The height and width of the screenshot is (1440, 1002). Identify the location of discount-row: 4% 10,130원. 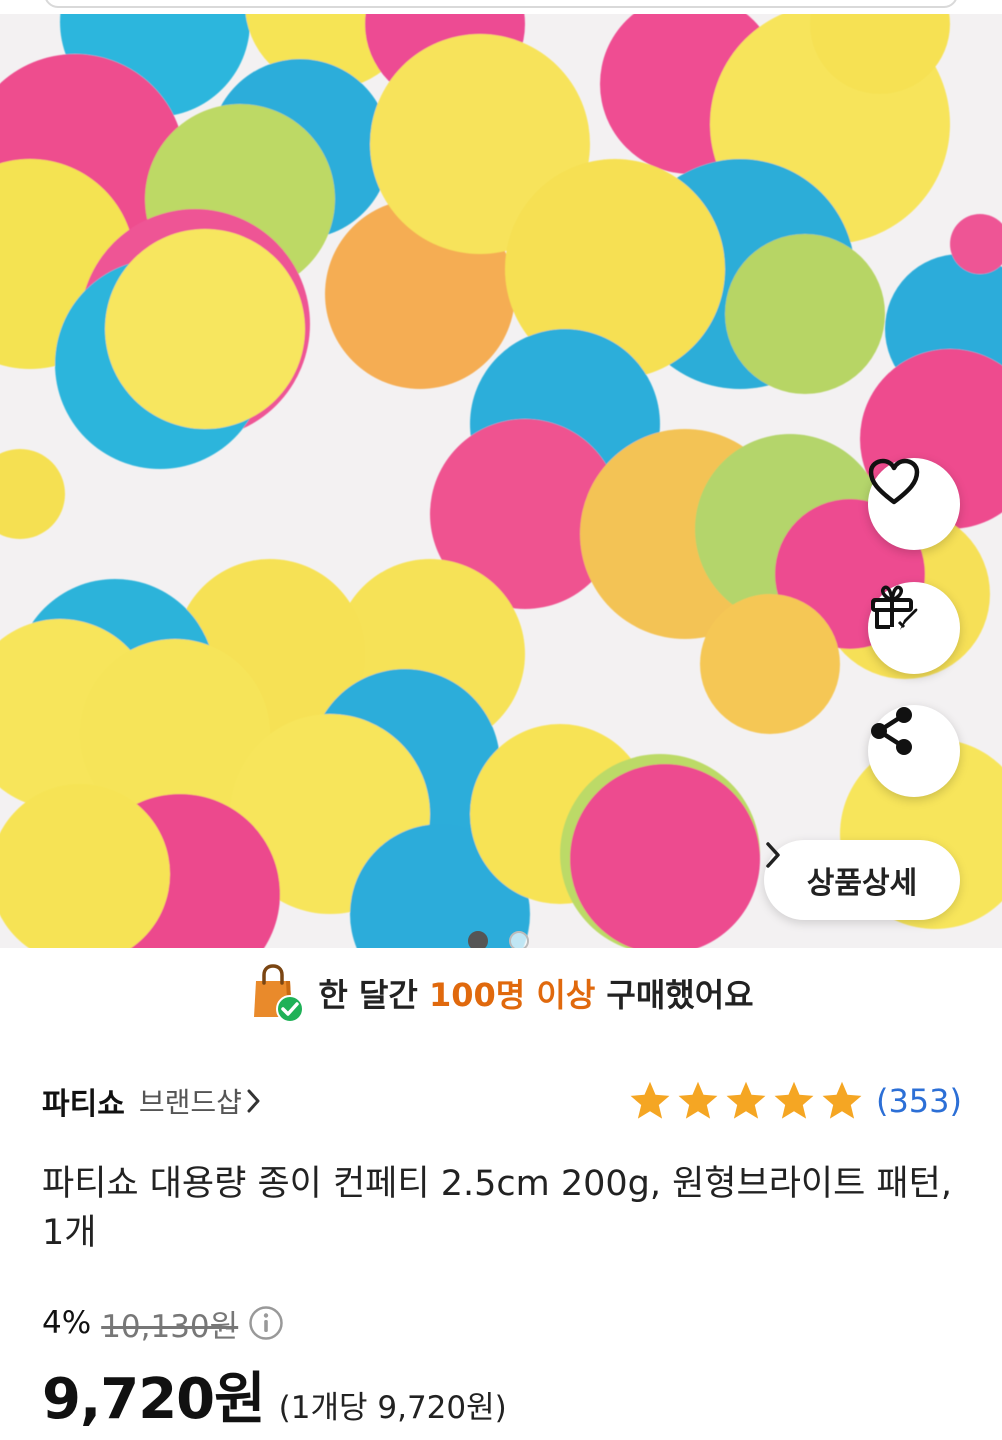
(163, 1323).